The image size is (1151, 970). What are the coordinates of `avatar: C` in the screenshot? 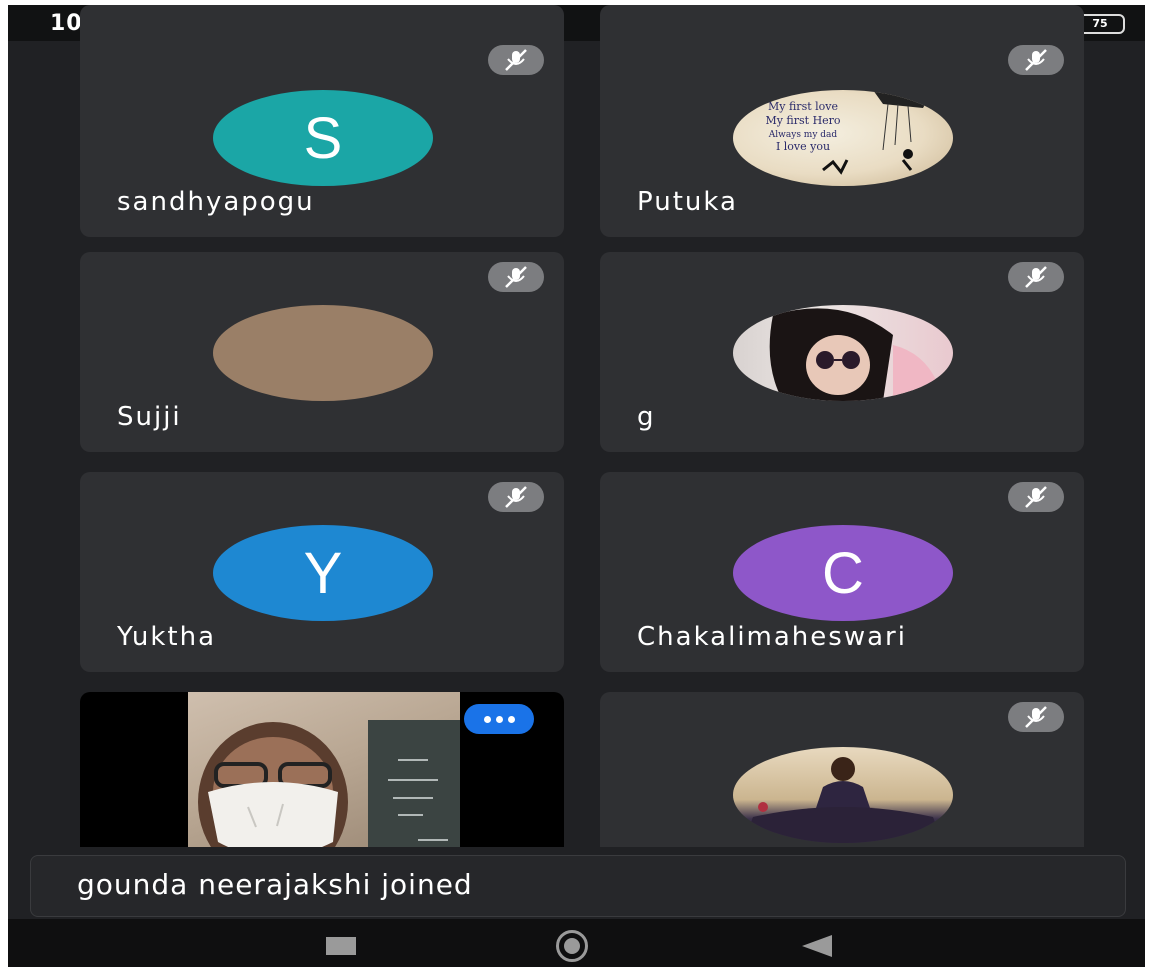 It's located at (843, 573).